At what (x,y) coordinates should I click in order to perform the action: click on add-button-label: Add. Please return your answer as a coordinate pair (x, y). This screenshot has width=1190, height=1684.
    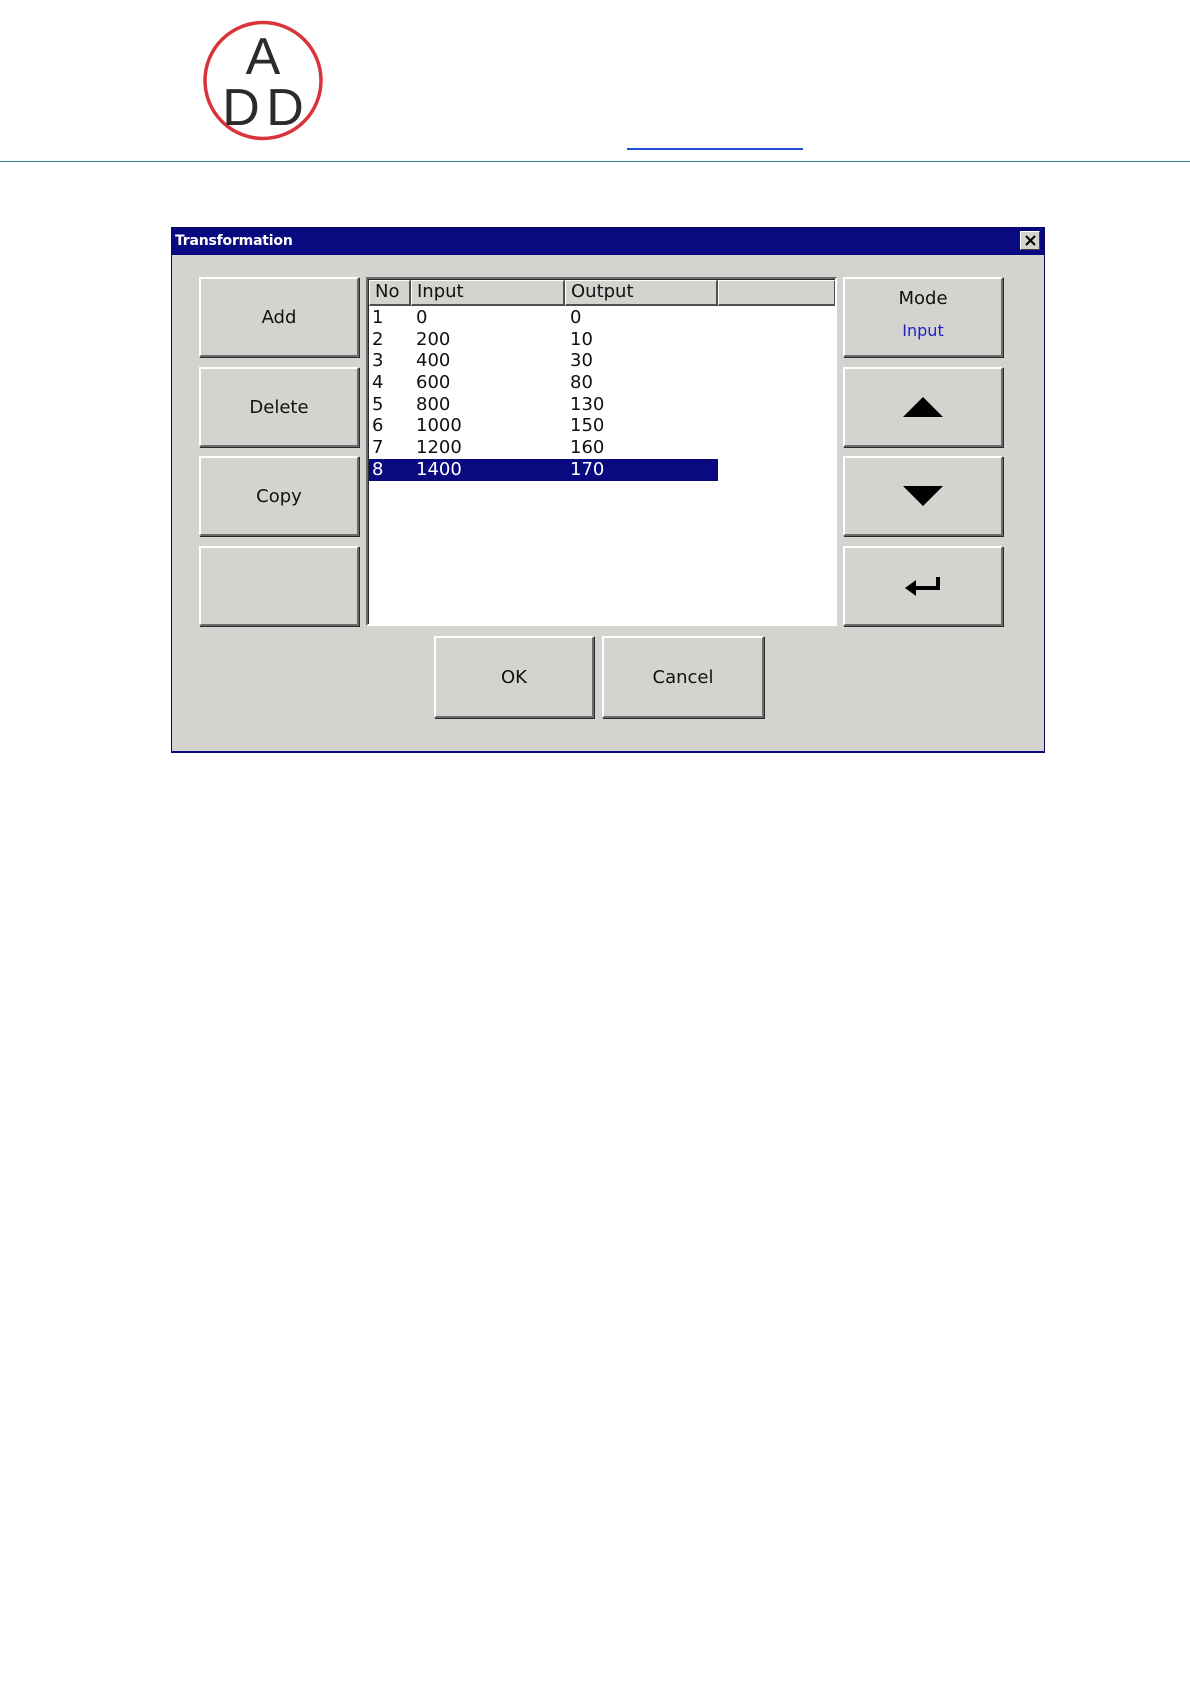
    Looking at the image, I should click on (279, 317).